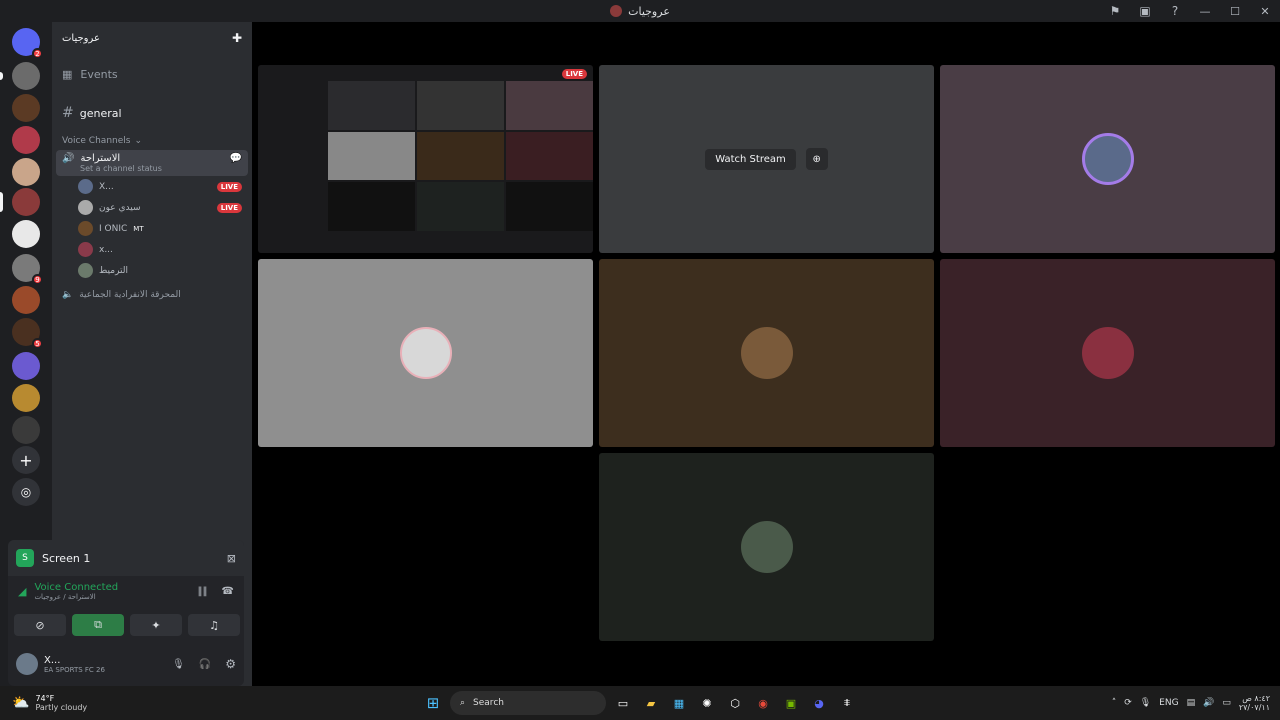  What do you see at coordinates (100, 113) in the screenshot?
I see `channel-name: general` at bounding box center [100, 113].